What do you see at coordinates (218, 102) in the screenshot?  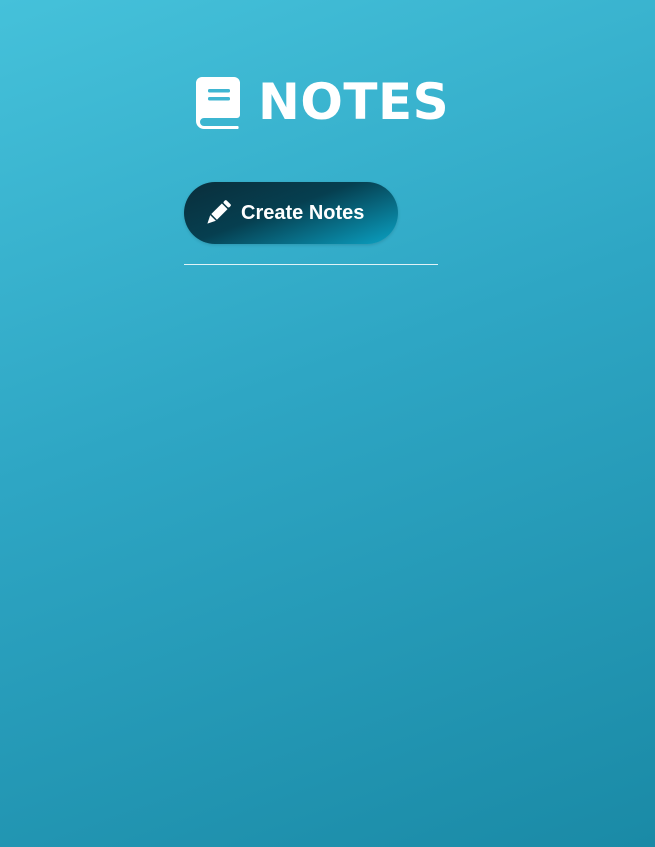 I see `book-icon` at bounding box center [218, 102].